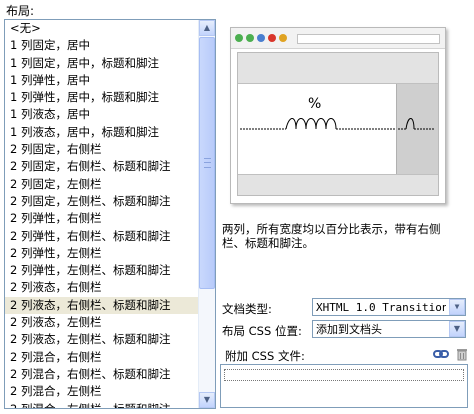 Image resolution: width=474 pixels, height=414 pixels. What do you see at coordinates (102, 63) in the screenshot?
I see `layout-list-item: 1 列固定，居中，标题和脚注` at bounding box center [102, 63].